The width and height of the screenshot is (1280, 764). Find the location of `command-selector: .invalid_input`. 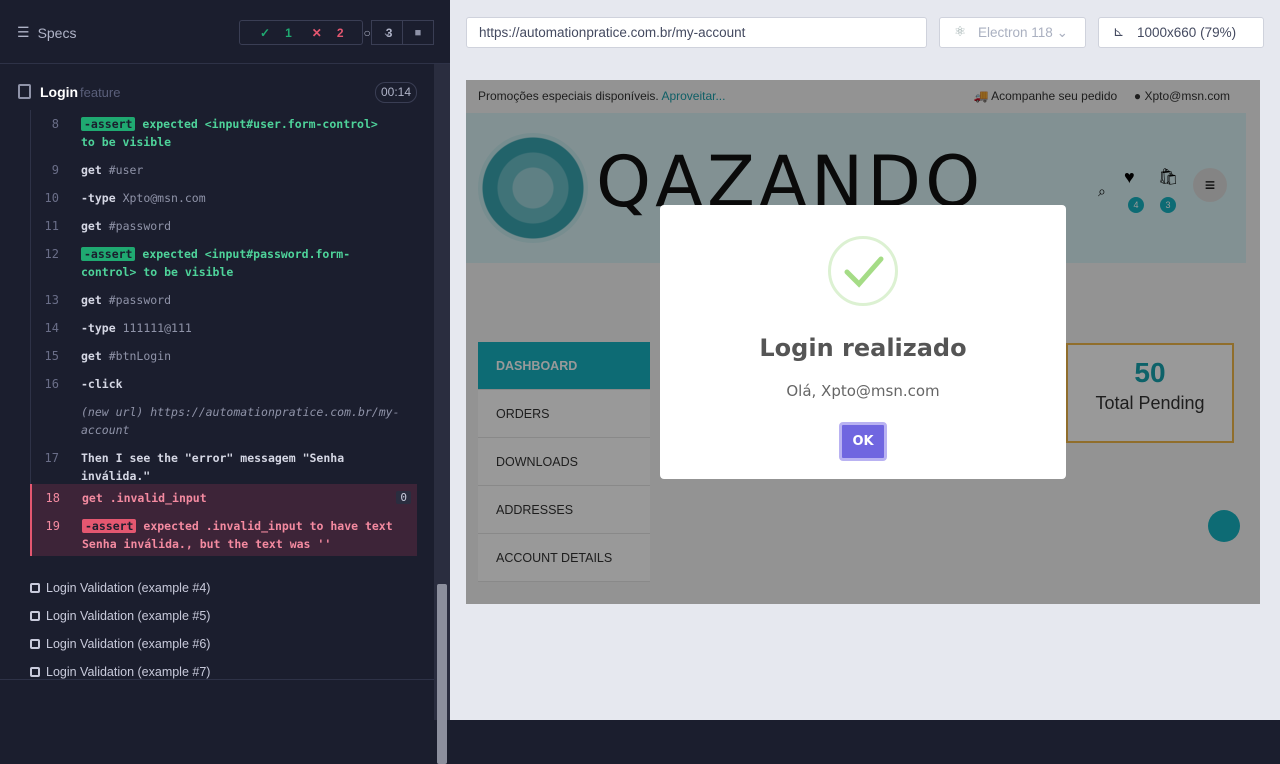

command-selector: .invalid_input is located at coordinates (158, 498).